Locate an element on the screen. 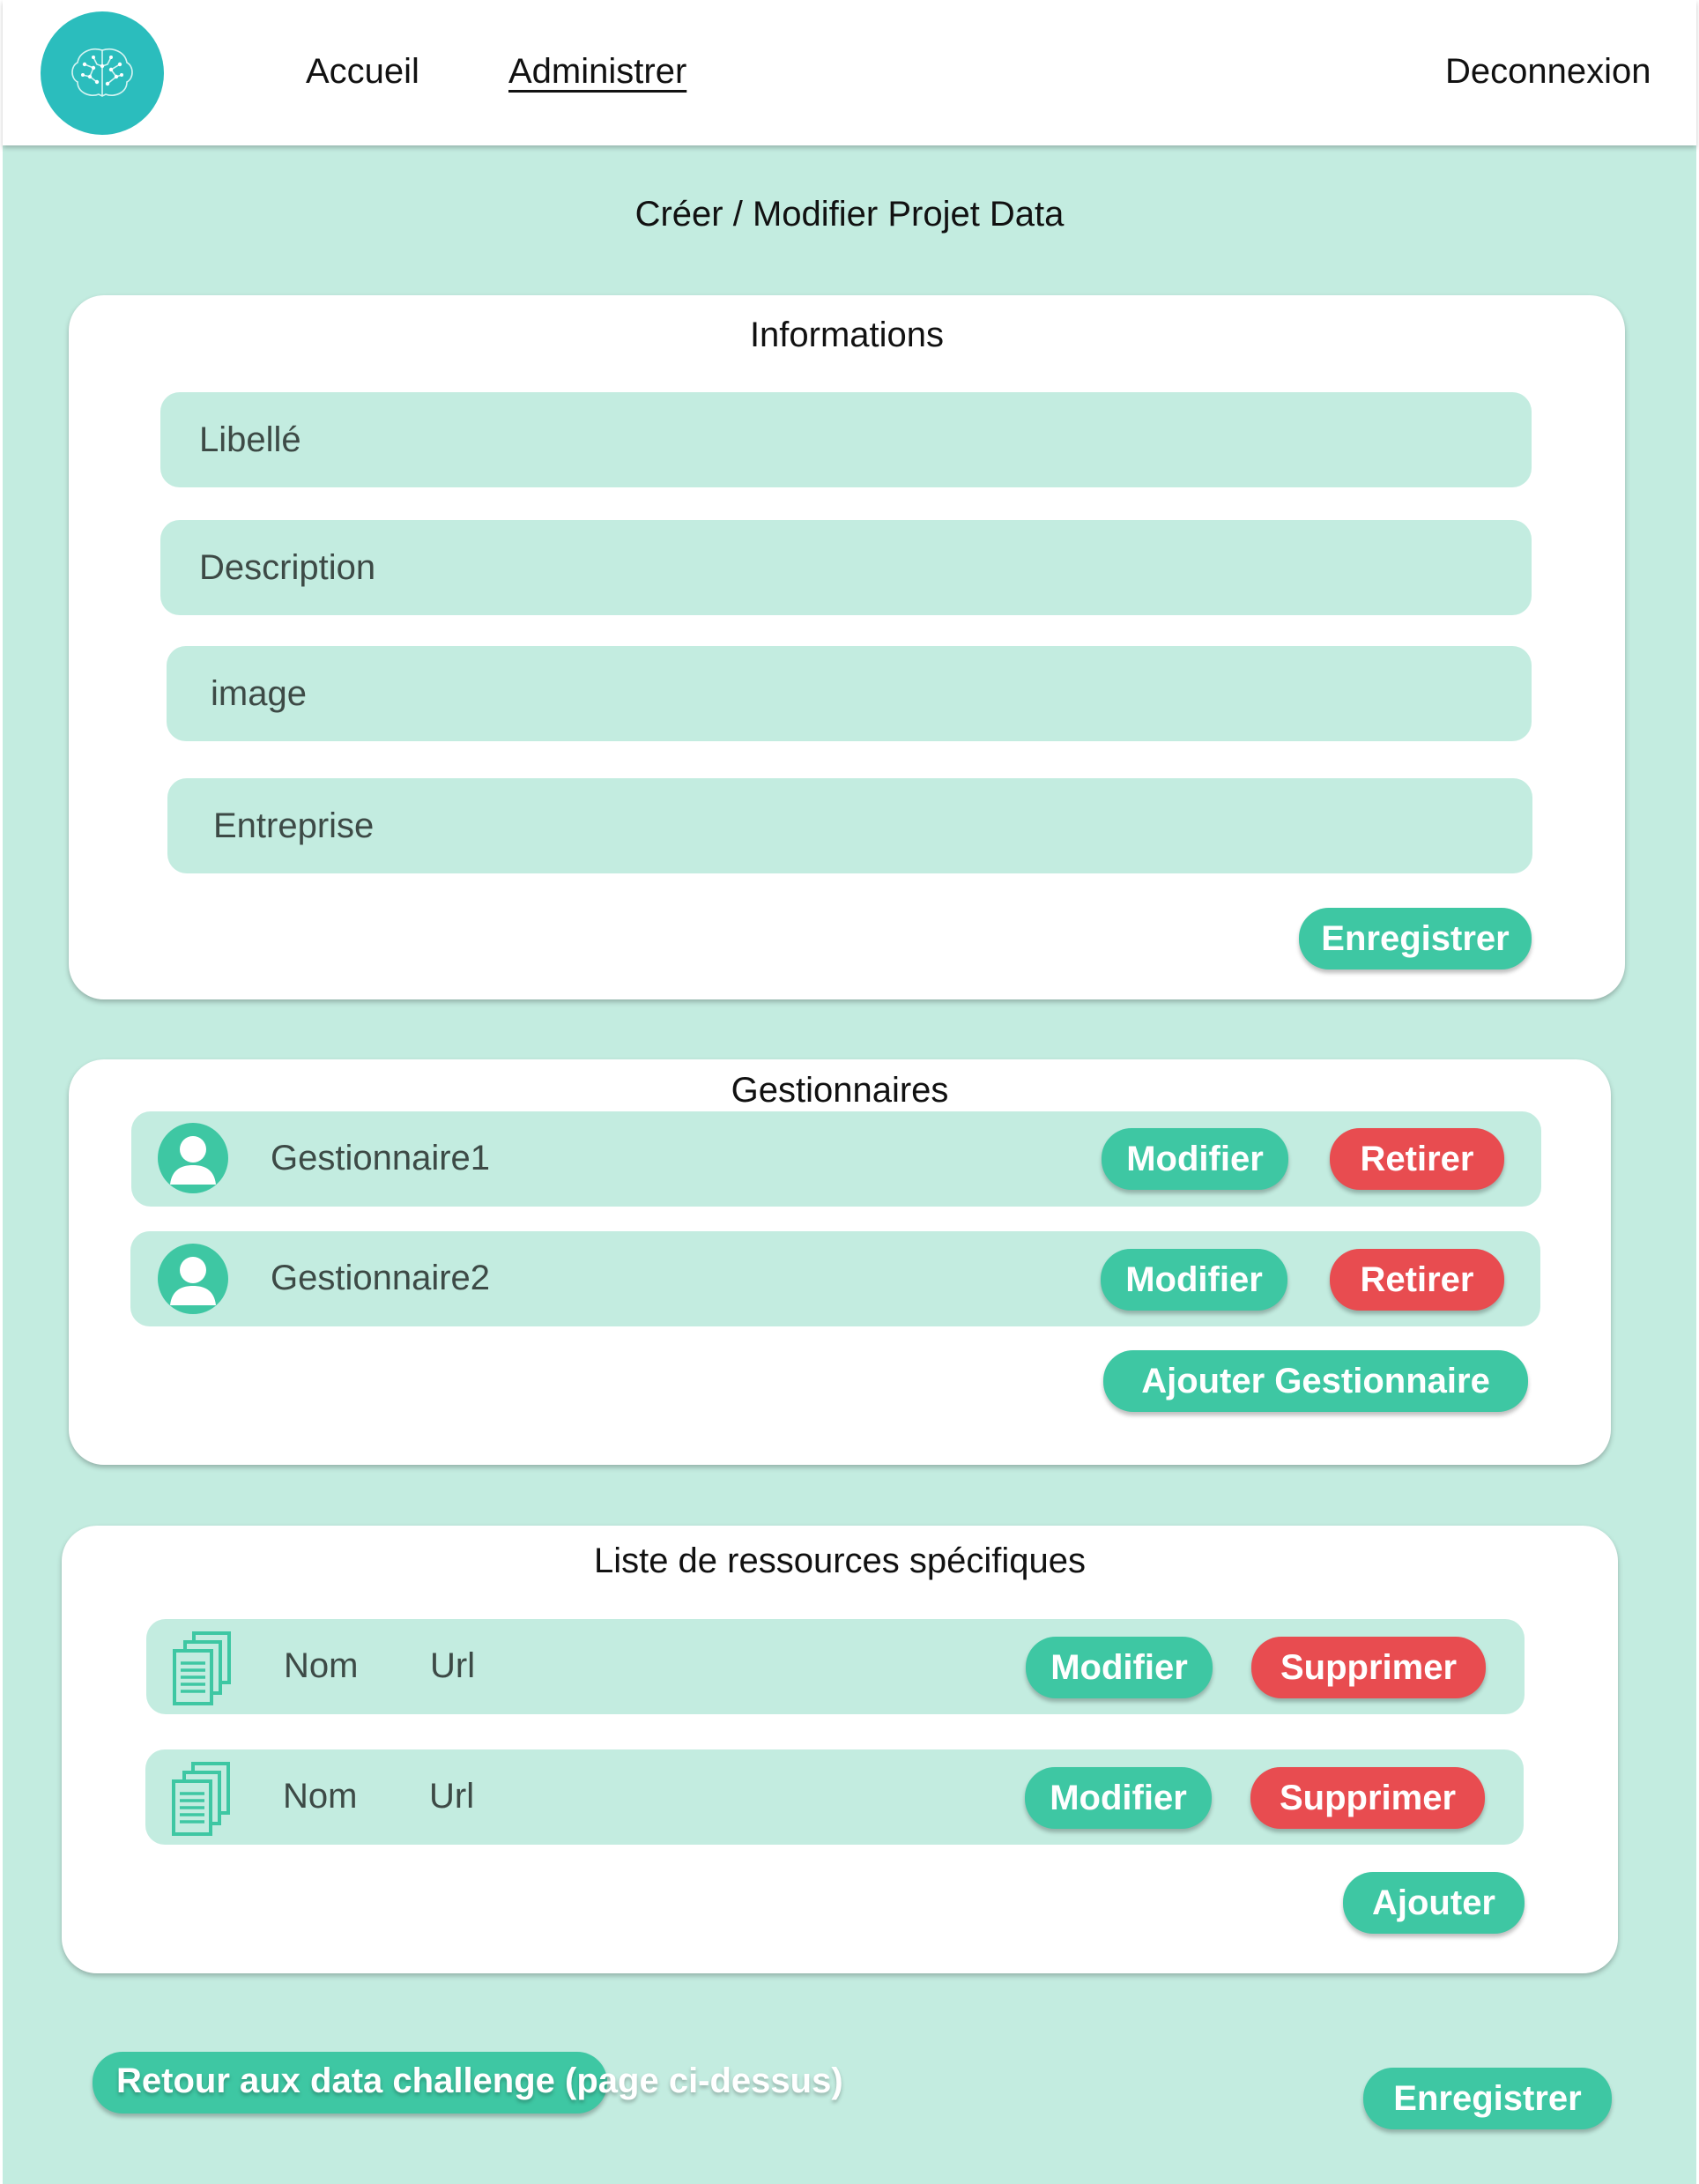 Image resolution: width=1699 pixels, height=2184 pixels. description-field is located at coordinates (846, 567).